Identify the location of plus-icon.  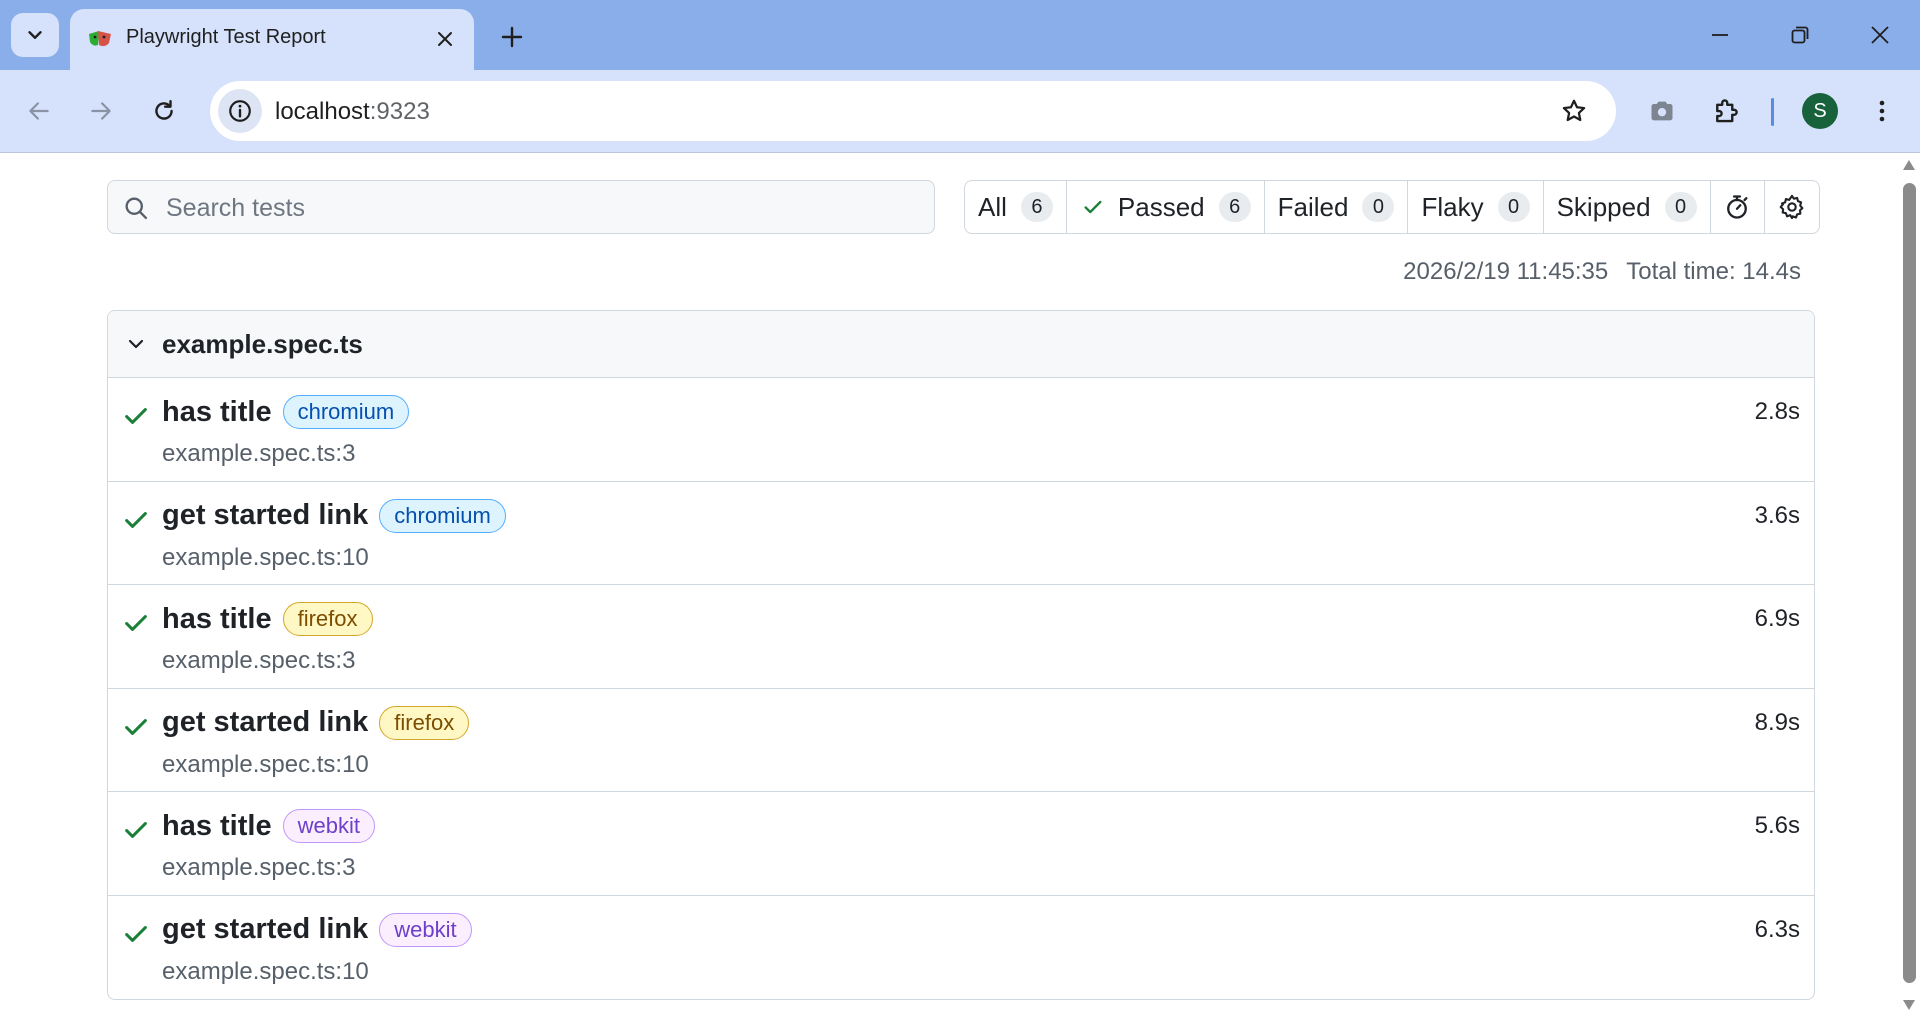
(512, 37).